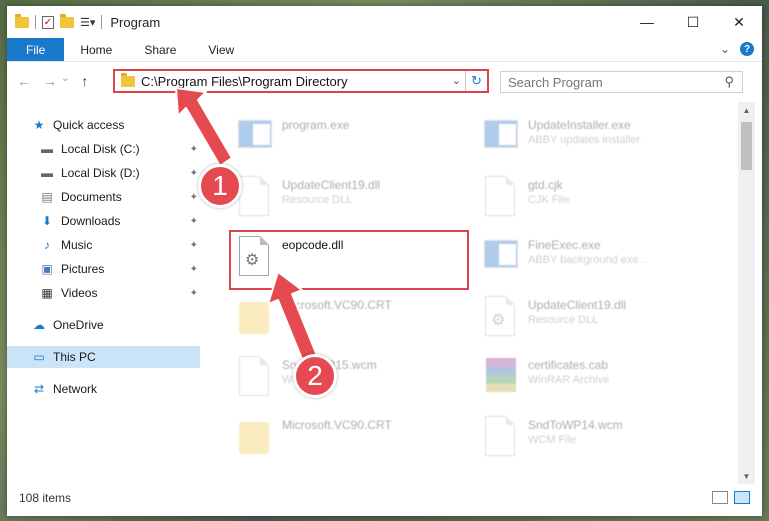 Image resolution: width=769 pixels, height=521 pixels. What do you see at coordinates (91, 221) in the screenshot?
I see `sidebar-item-label: Downloads` at bounding box center [91, 221].